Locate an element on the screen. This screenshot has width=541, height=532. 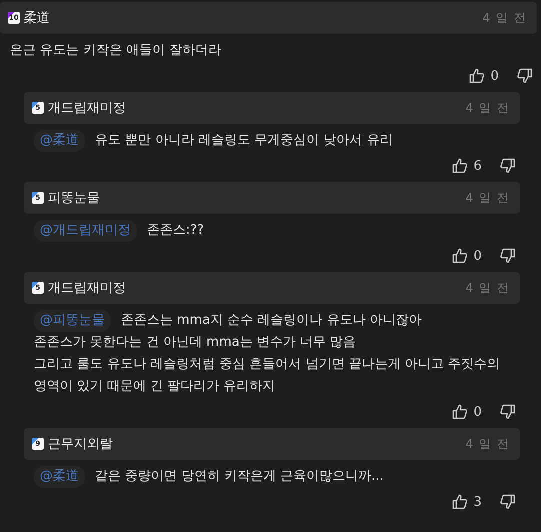
author-name: 피똥눈물 is located at coordinates (74, 198).